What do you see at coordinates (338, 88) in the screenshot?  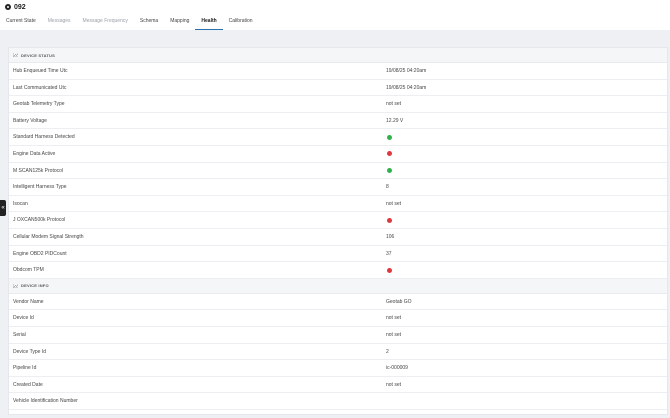 I see `table-row: Last Communicated Utc 19/08/25 04:20am` at bounding box center [338, 88].